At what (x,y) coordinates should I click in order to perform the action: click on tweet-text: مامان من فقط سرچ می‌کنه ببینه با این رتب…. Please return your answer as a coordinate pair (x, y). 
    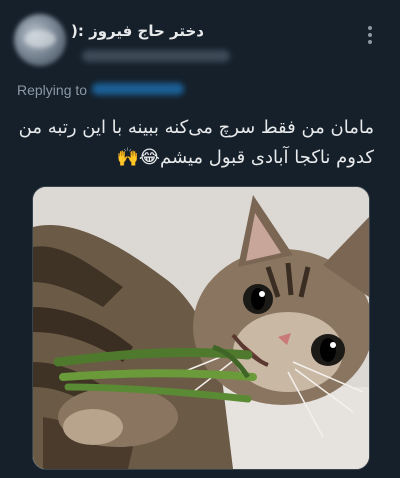
    Looking at the image, I should click on (194, 143).